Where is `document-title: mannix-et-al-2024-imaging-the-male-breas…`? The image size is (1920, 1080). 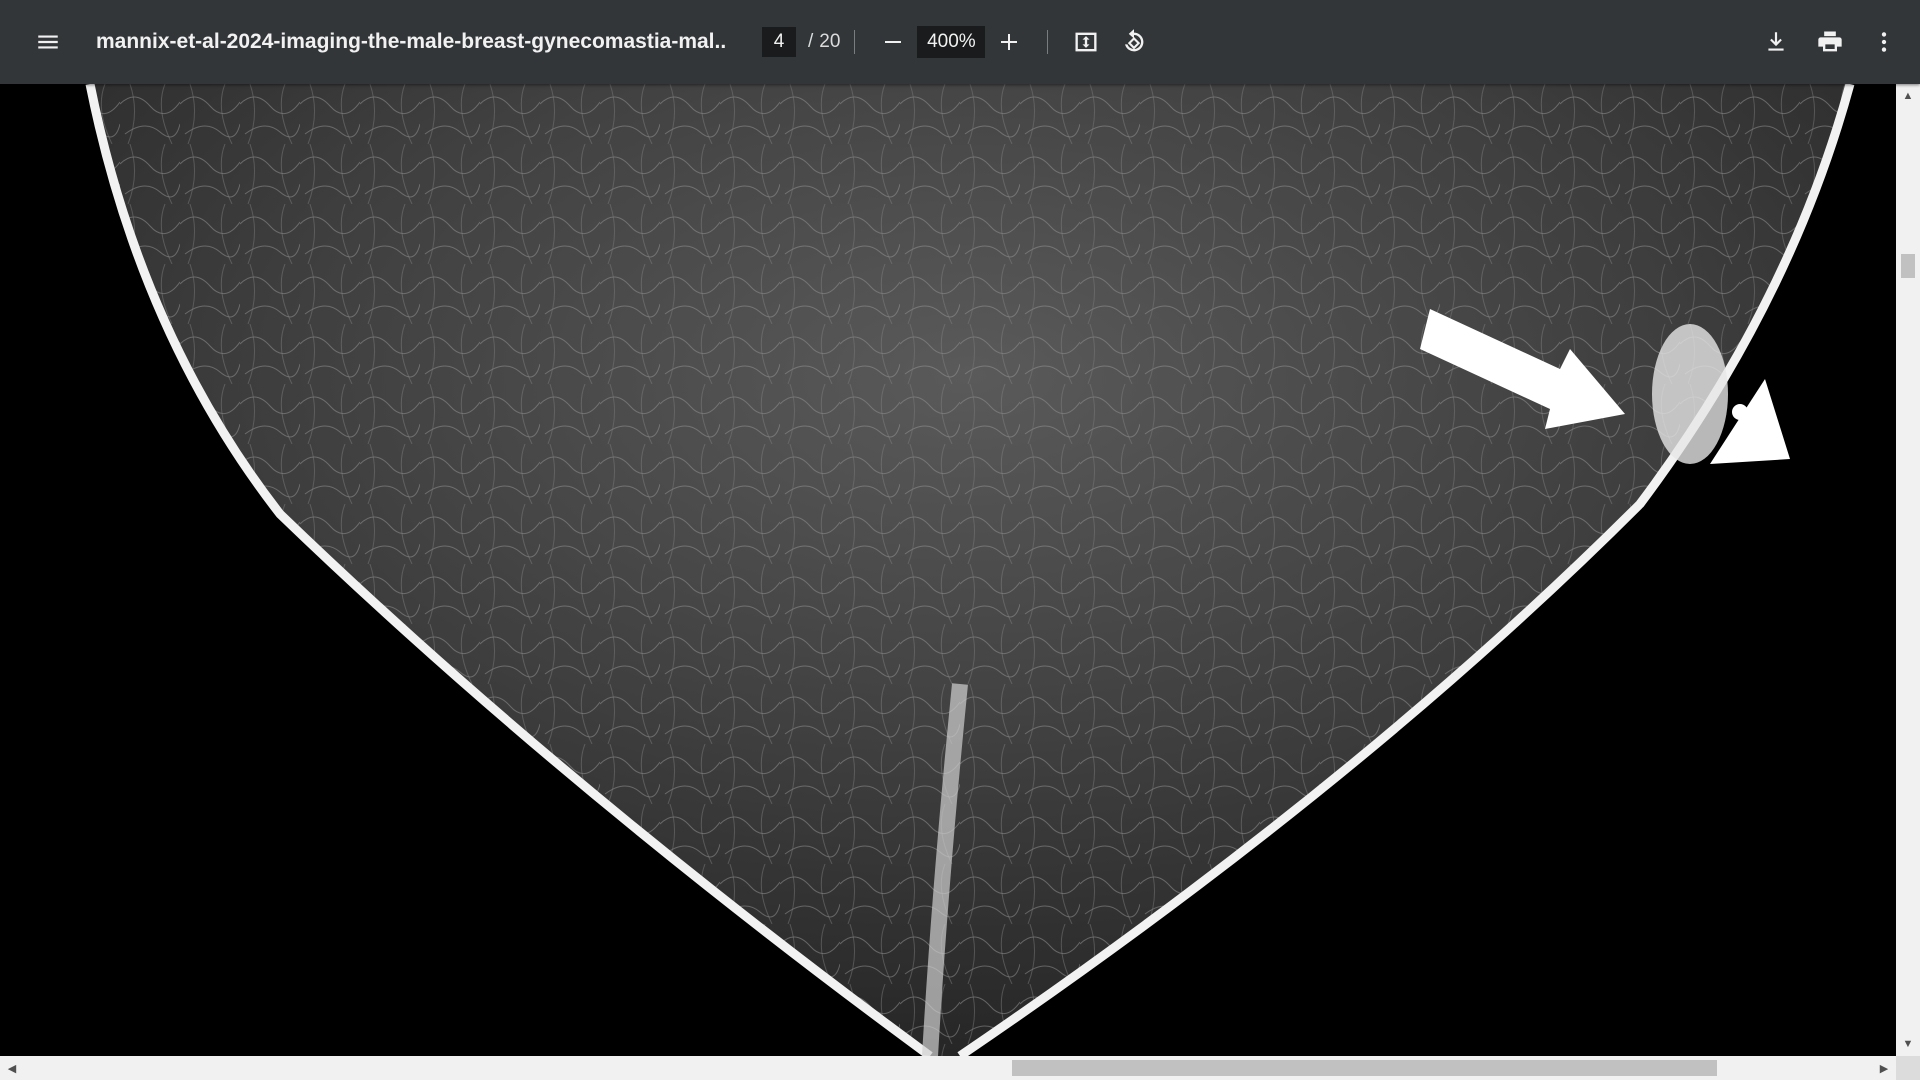 document-title: mannix-et-al-2024-imaging-the-male-breas… is located at coordinates (411, 41).